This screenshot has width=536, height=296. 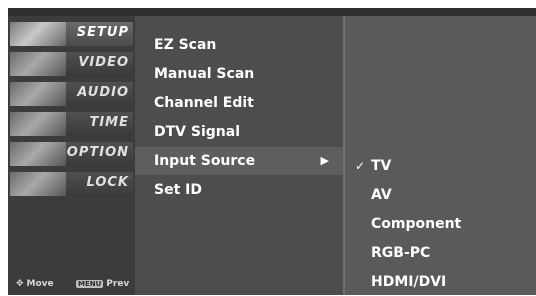 What do you see at coordinates (71, 124) in the screenshot?
I see `sidebar-item-time: TIME` at bounding box center [71, 124].